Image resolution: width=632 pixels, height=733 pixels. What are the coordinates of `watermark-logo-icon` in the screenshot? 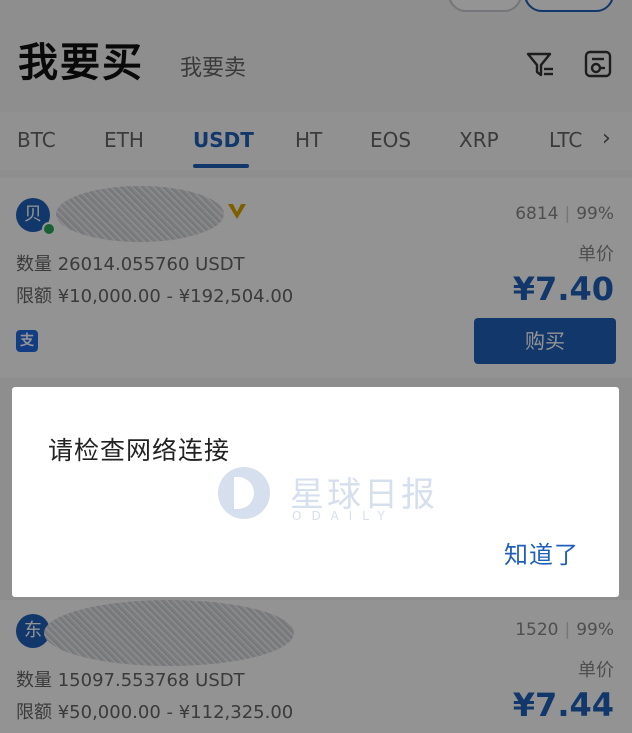 It's located at (244, 493).